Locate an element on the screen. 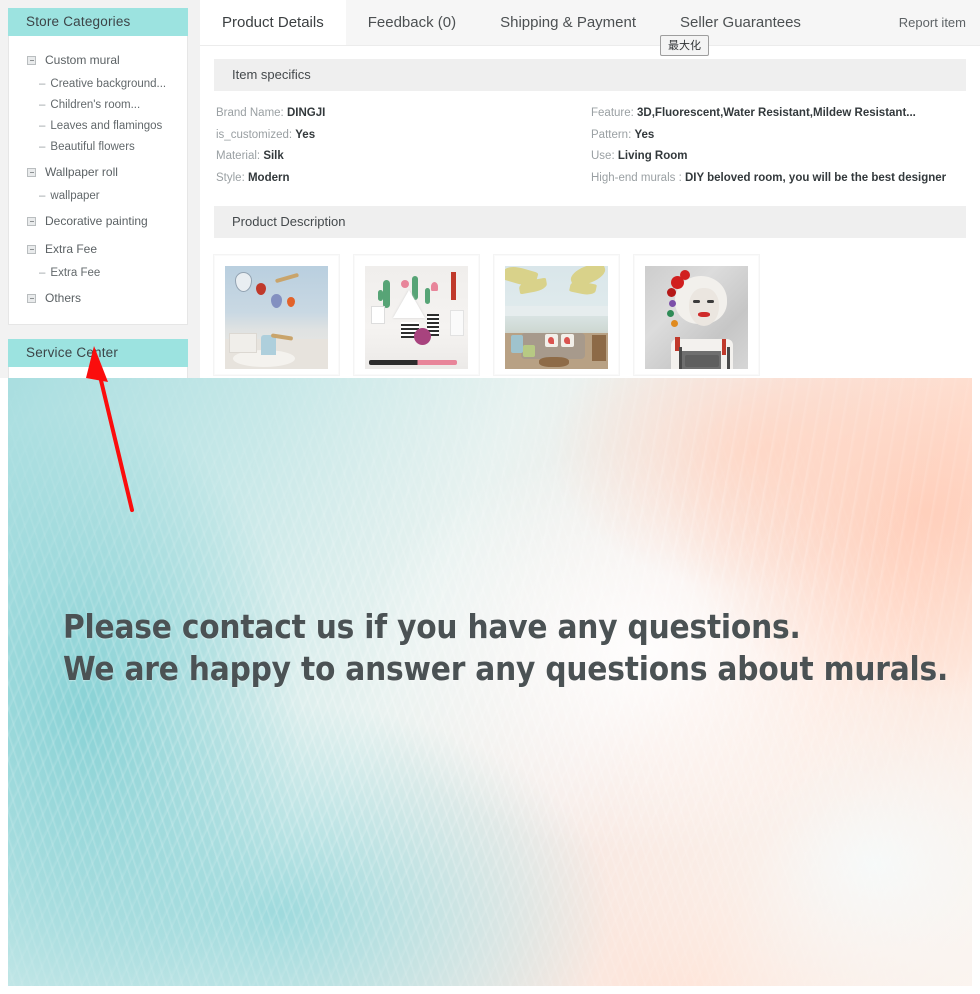  spec-row-use: Use: Living Room is located at coordinates (768, 157).